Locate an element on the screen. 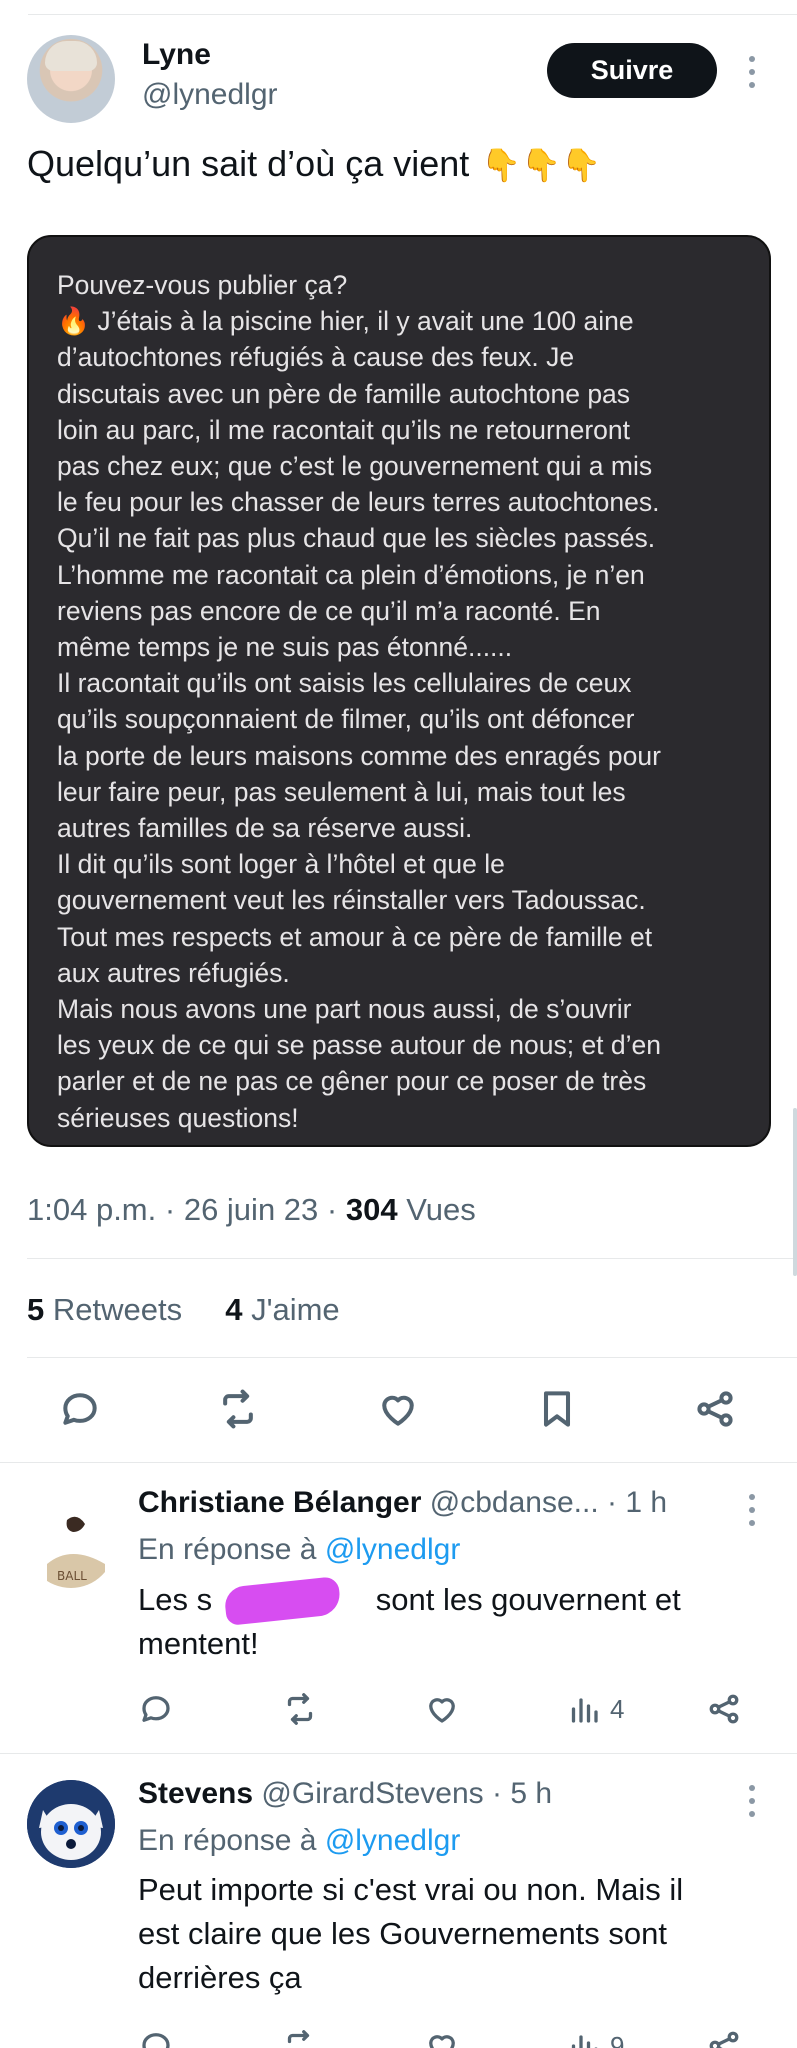 This screenshot has height=2048, width=797. reply-time: 1 h is located at coordinates (646, 1502).